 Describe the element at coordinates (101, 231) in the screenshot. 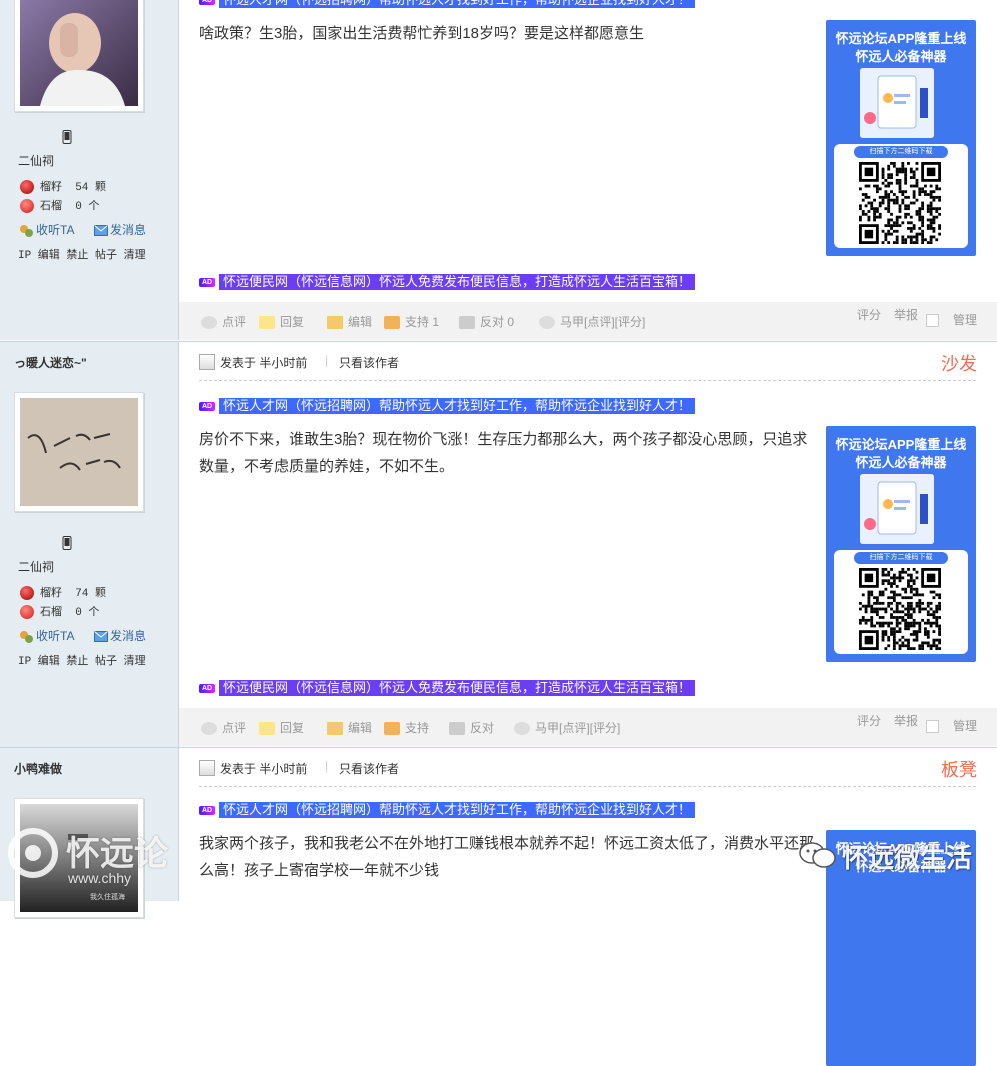

I see `envelope-icon` at that location.